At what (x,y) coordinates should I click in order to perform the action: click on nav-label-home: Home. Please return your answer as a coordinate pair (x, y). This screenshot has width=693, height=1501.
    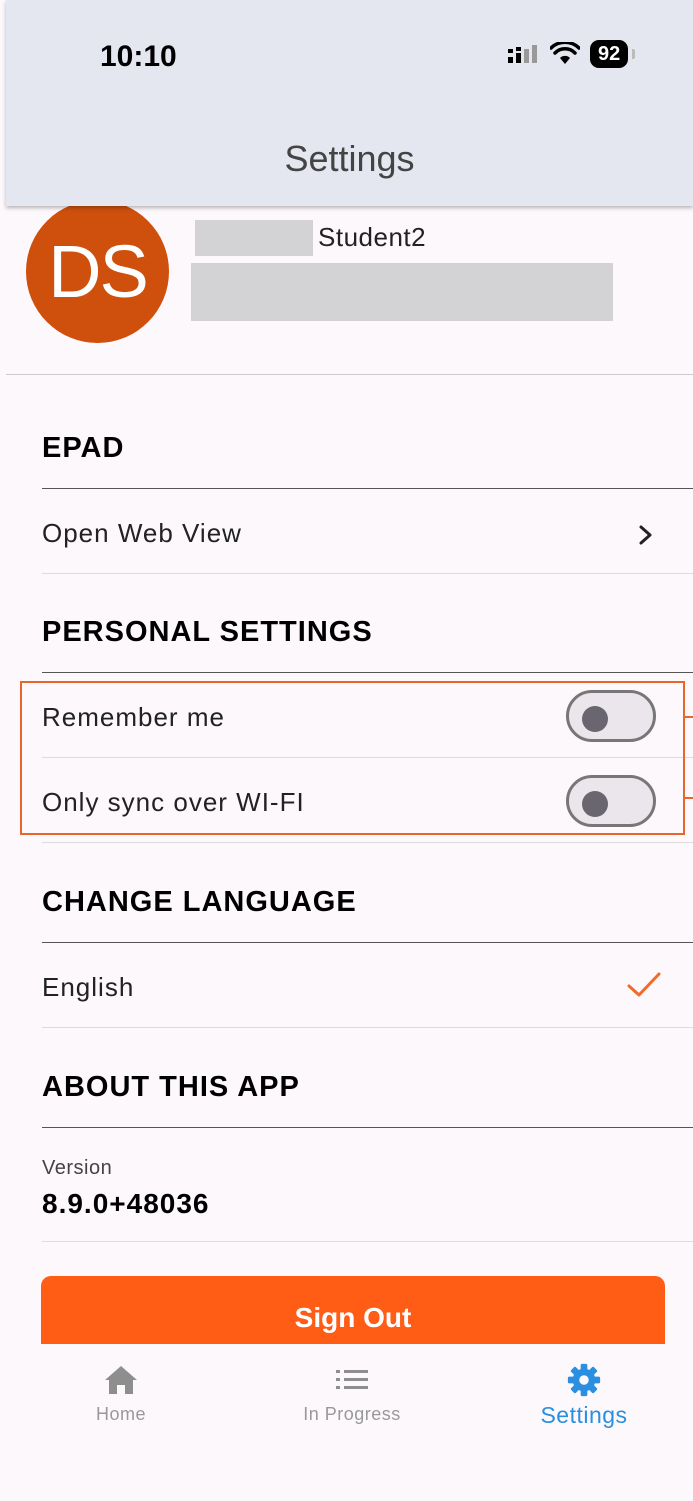
    Looking at the image, I should click on (120, 1414).